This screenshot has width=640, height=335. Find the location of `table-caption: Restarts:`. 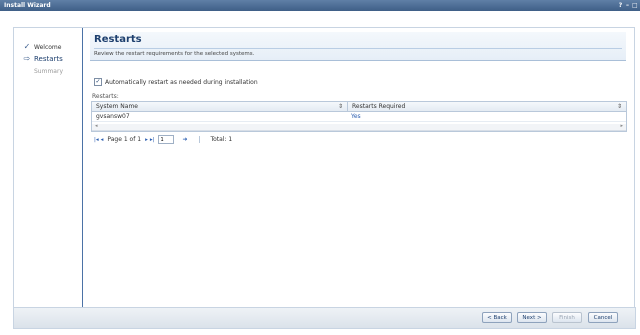

table-caption: Restarts: is located at coordinates (105, 96).